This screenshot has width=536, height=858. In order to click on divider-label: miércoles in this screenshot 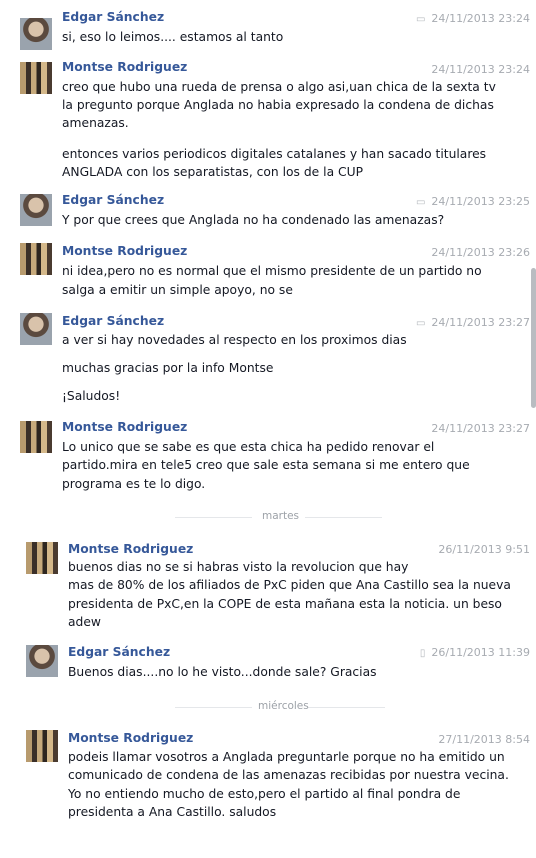, I will do `click(283, 706)`.